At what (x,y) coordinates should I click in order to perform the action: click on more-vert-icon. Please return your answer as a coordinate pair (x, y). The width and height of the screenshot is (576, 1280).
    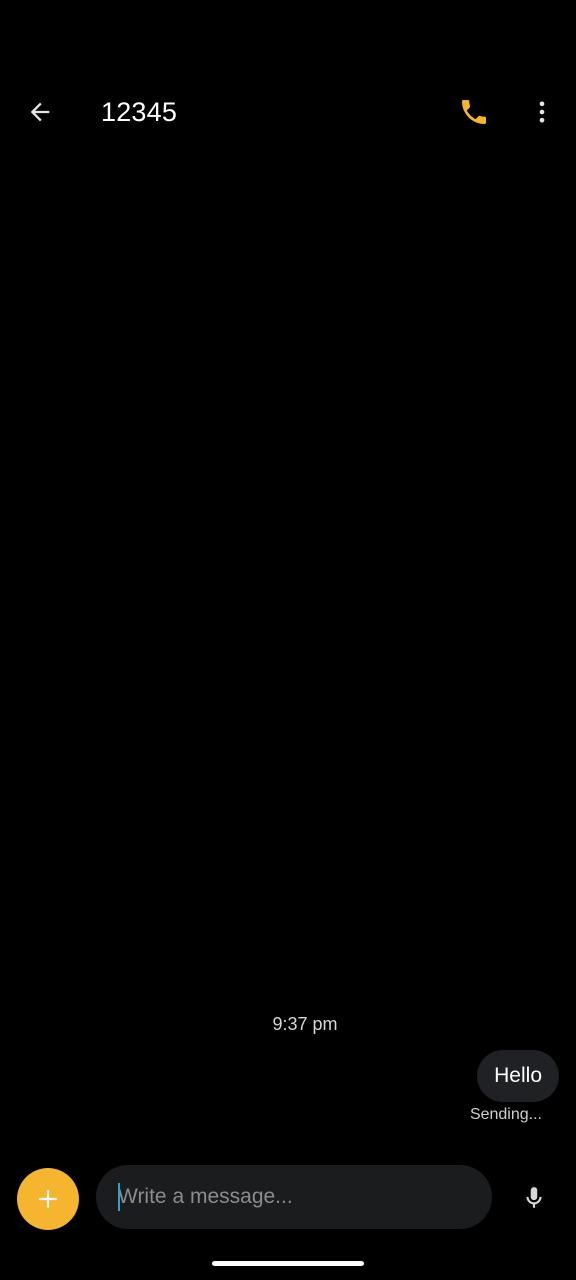
    Looking at the image, I should click on (542, 112).